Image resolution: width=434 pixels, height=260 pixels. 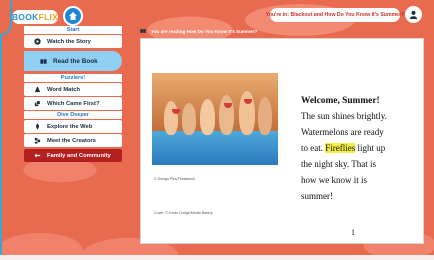 I want to click on bookflix-logo: BOOK FLIX, so click(x=35, y=17).